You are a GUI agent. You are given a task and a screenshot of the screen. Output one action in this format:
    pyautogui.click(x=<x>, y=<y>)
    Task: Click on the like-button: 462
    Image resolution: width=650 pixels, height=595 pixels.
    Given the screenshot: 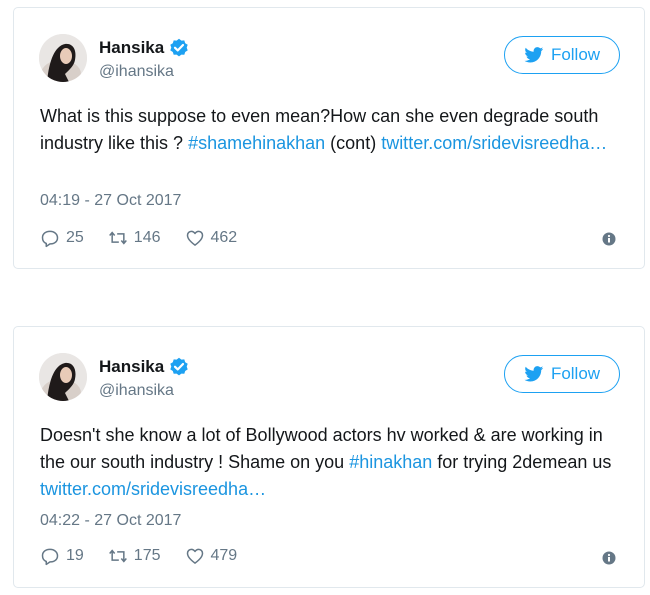 What is the action you would take?
    pyautogui.click(x=211, y=238)
    